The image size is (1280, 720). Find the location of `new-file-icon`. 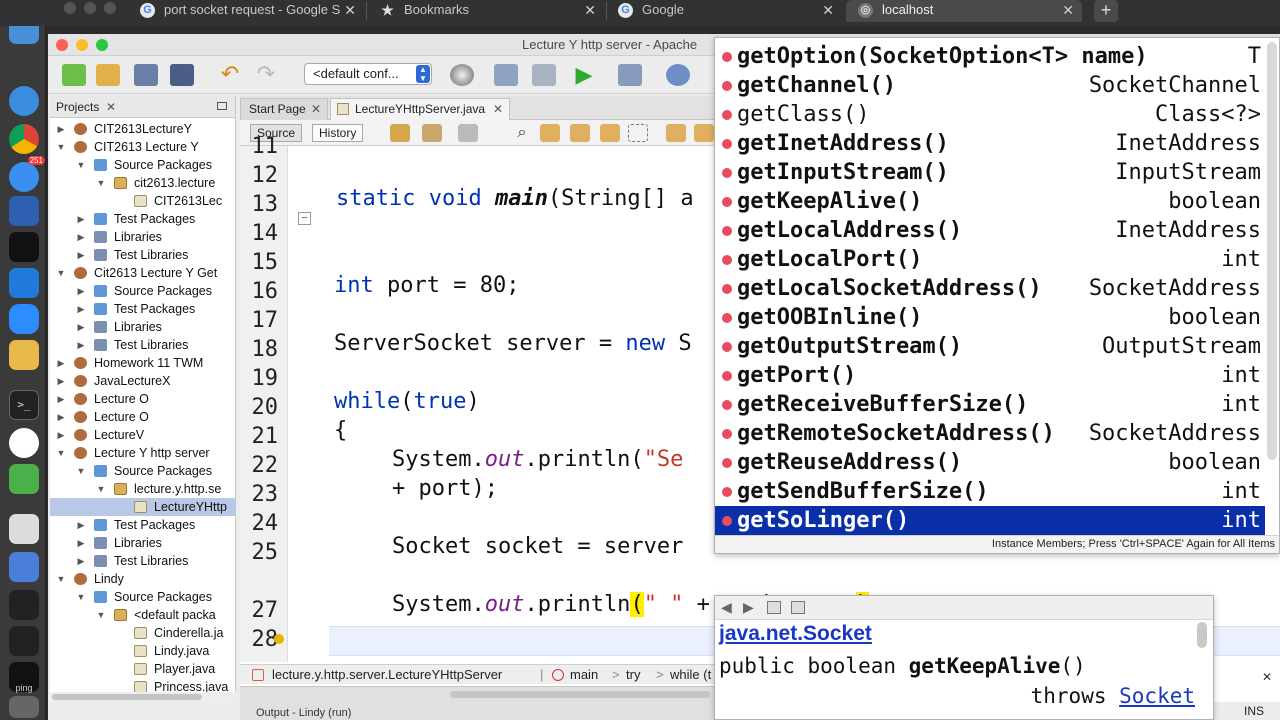

new-file-icon is located at coordinates (74, 75).